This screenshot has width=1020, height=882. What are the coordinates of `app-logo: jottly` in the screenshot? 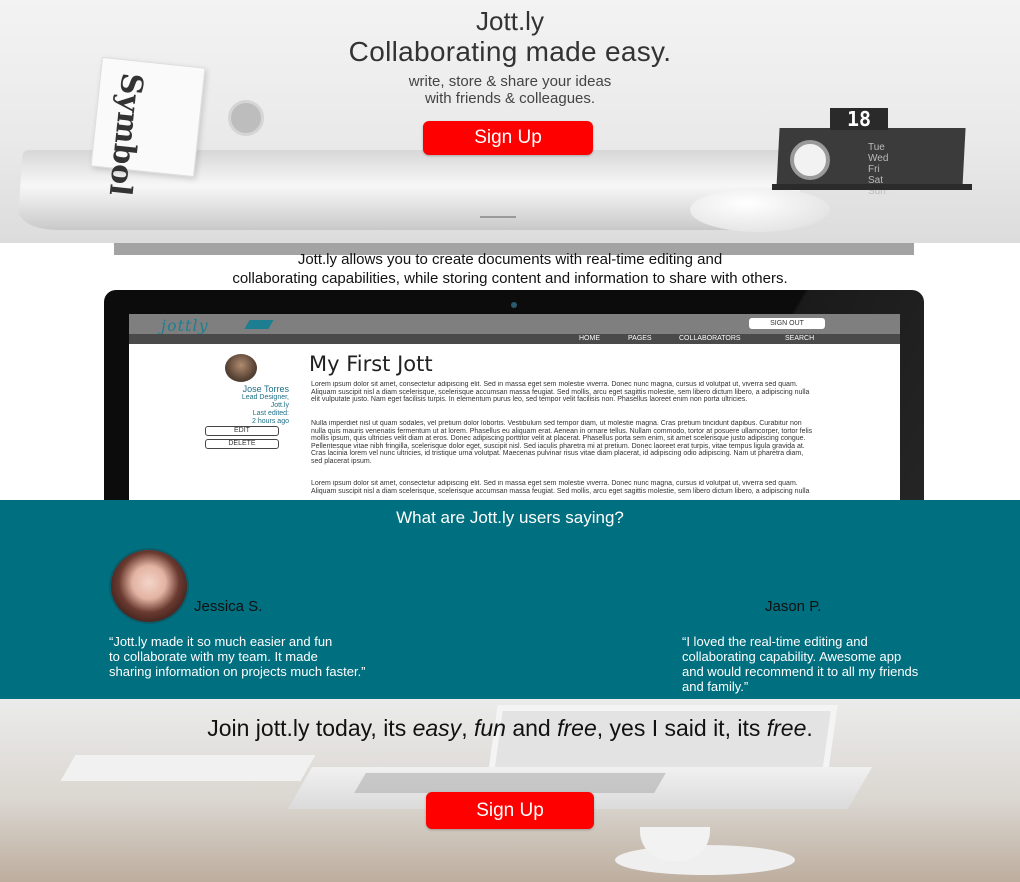 It's located at (185, 325).